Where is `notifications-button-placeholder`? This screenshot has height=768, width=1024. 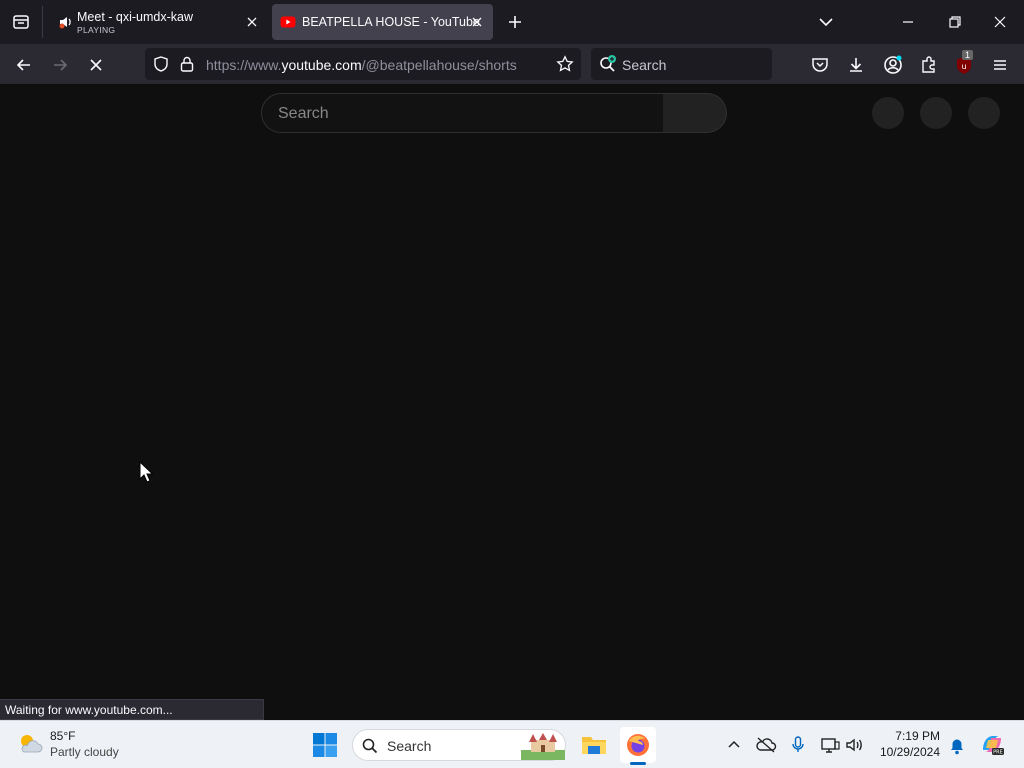
notifications-button-placeholder is located at coordinates (936, 113).